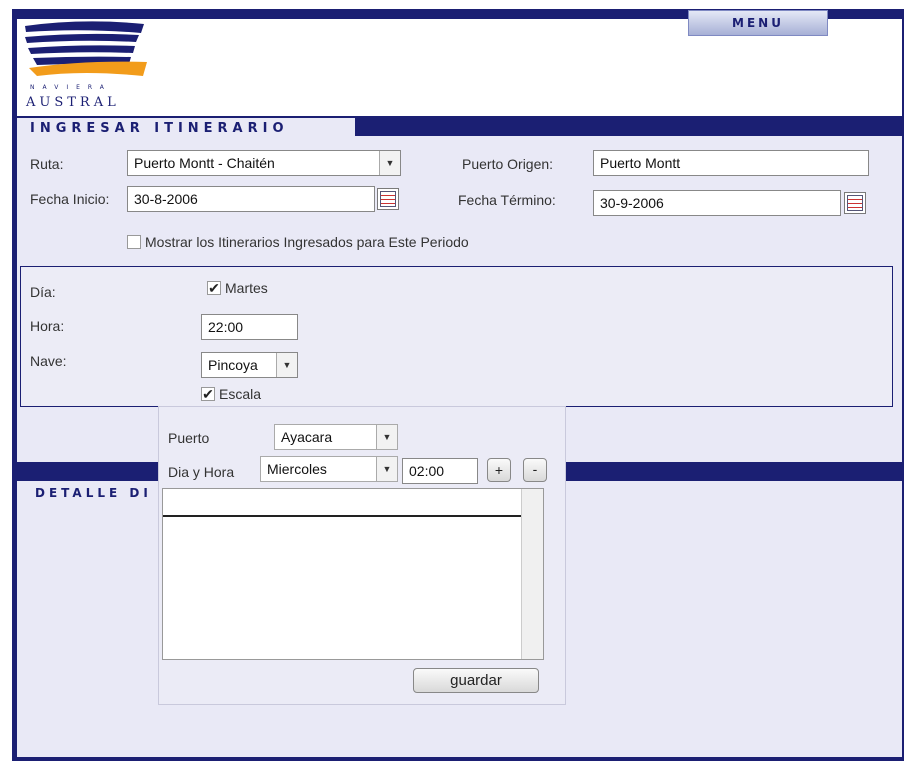  Describe the element at coordinates (251, 199) in the screenshot. I see `fecha-inicio-field: 30-8-2006` at that location.